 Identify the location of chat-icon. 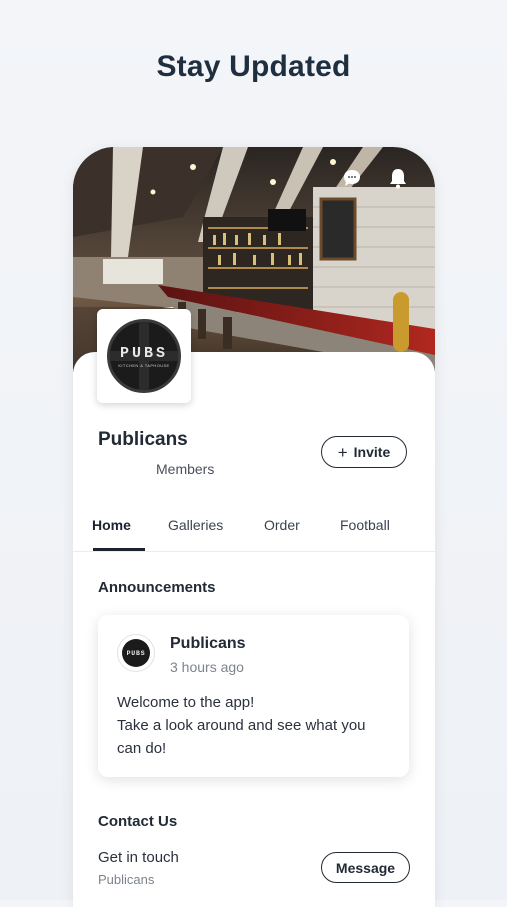
(352, 178).